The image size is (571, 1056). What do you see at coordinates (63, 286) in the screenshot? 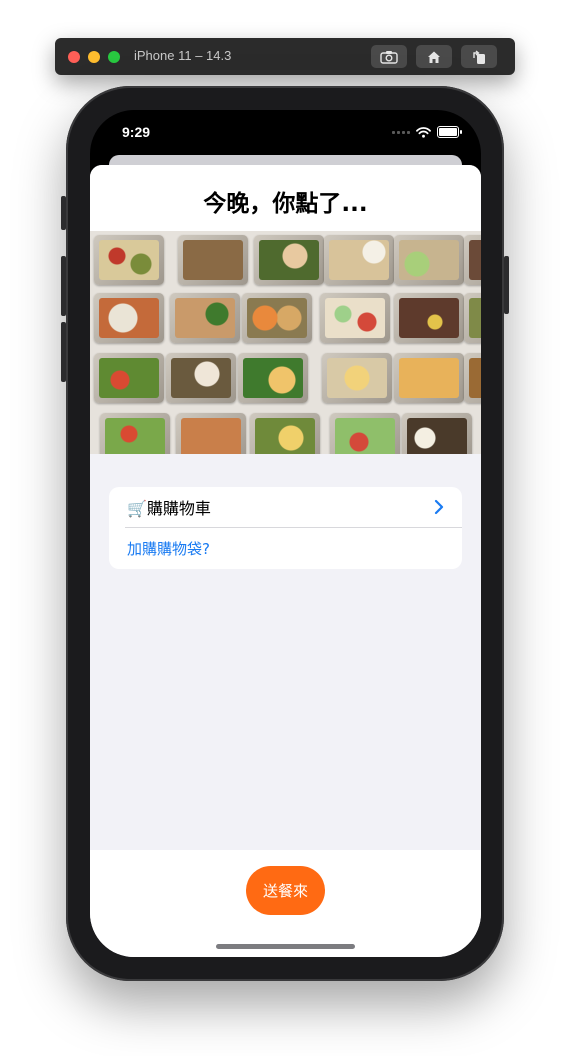
I see `volume-up-button` at bounding box center [63, 286].